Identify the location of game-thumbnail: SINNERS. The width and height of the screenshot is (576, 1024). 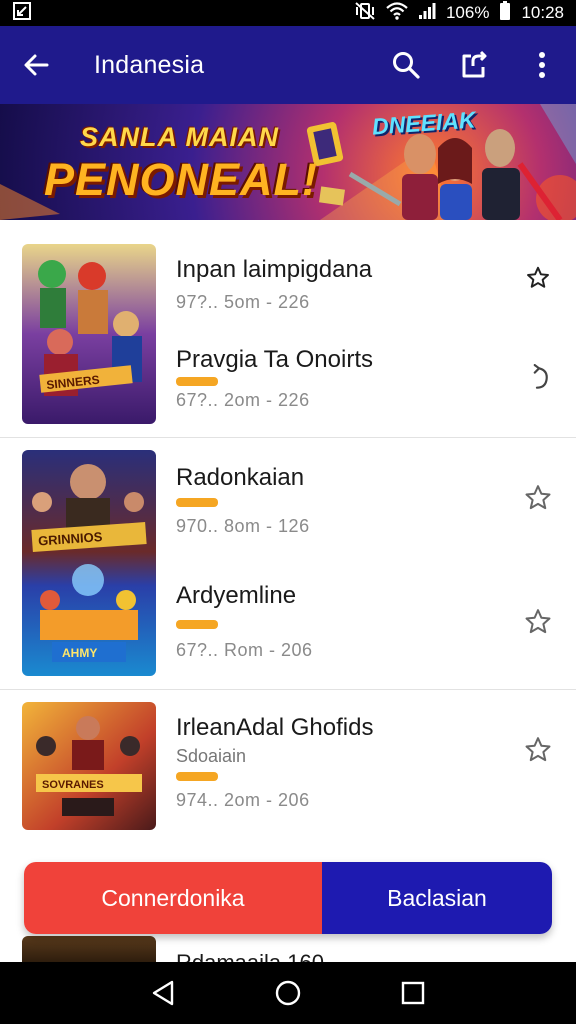
(89, 334).